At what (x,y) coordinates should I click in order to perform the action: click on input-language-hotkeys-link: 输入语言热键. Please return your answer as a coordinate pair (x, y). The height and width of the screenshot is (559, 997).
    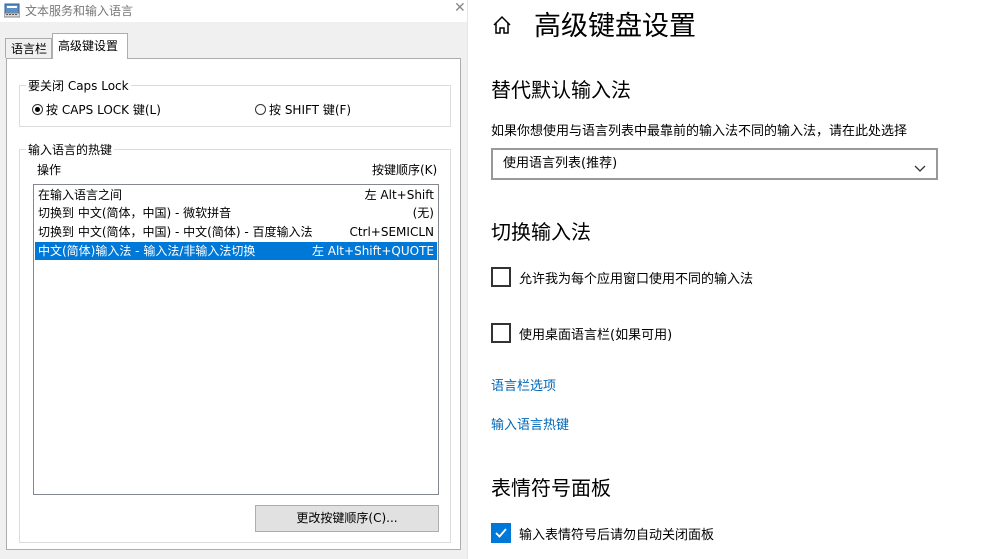
    Looking at the image, I should click on (530, 423).